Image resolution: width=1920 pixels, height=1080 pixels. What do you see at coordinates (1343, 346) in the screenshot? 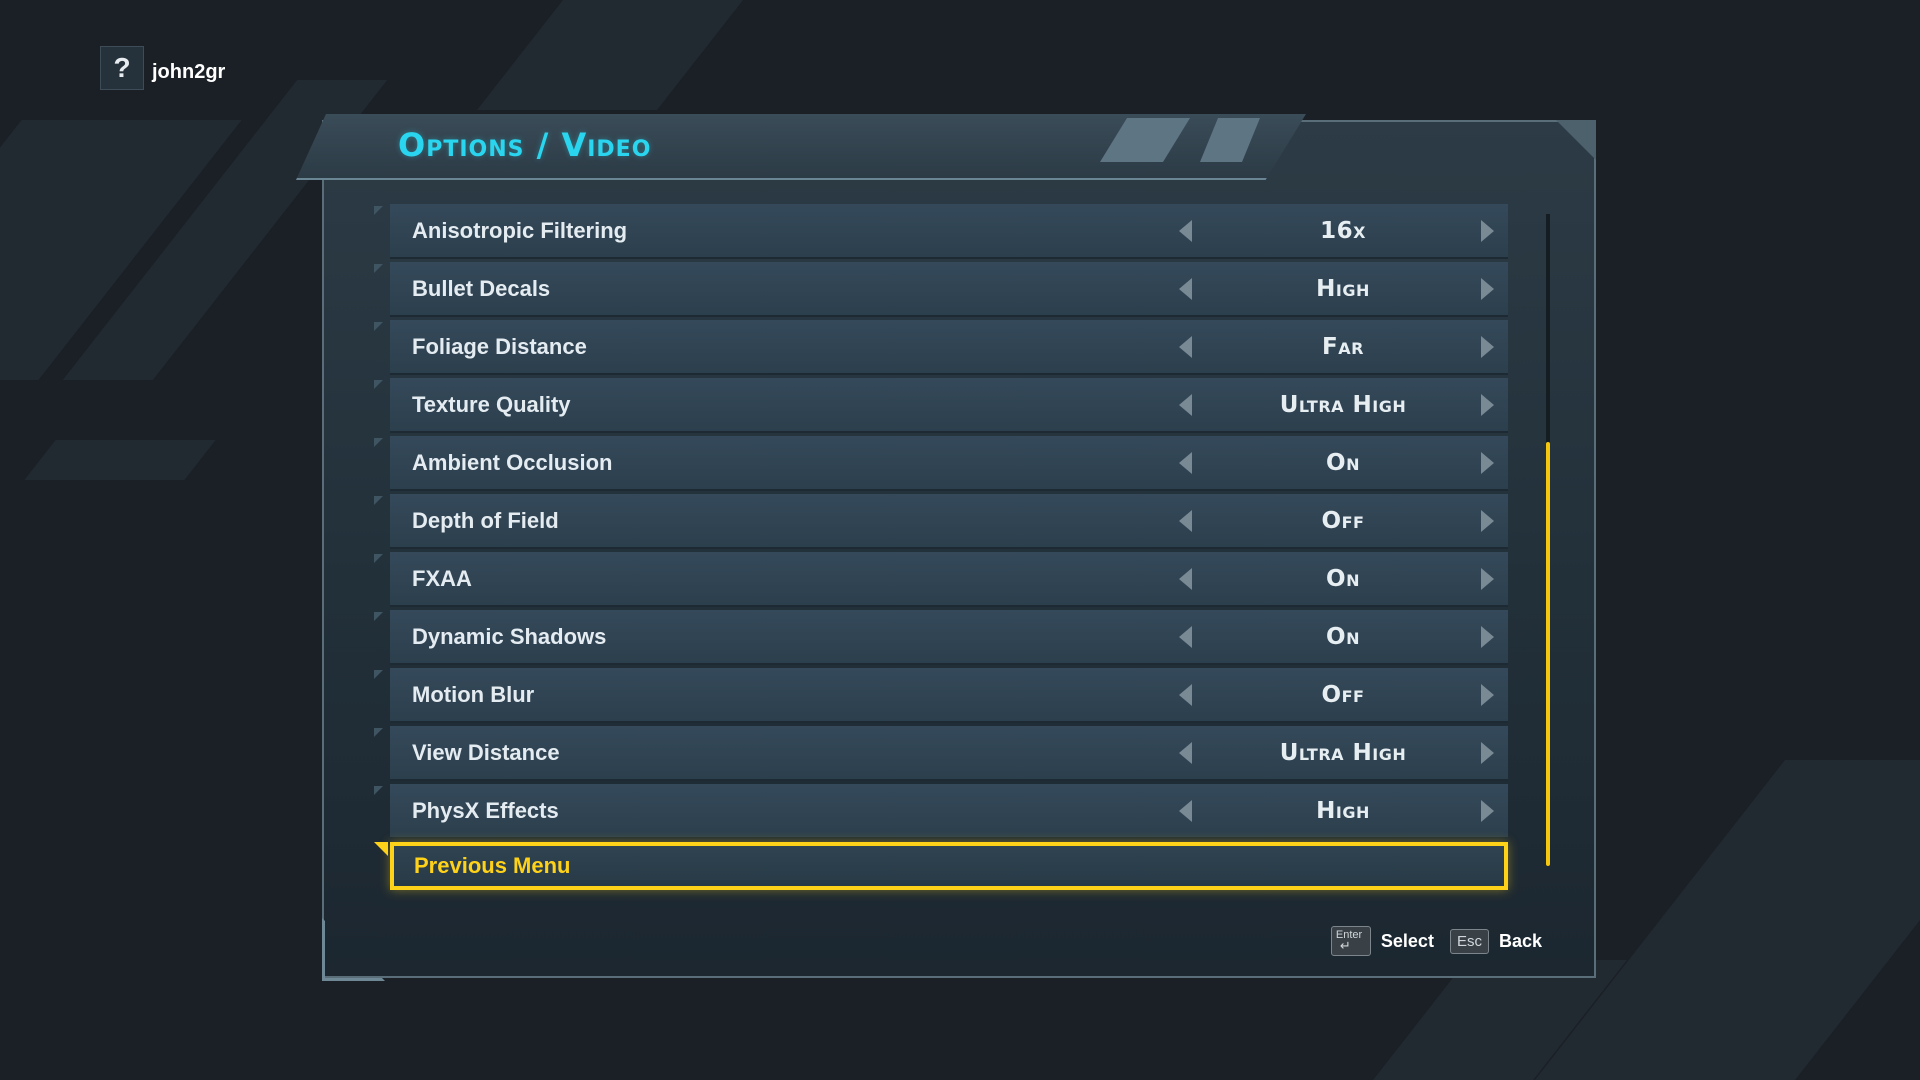
I see `option-value: Far` at bounding box center [1343, 346].